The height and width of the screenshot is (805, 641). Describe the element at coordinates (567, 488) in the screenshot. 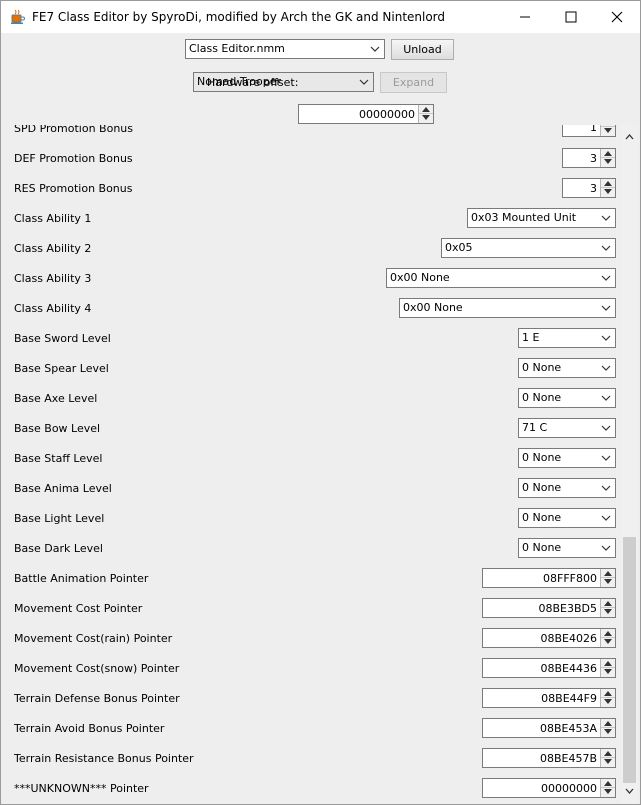

I see `base-anima-level-select: 0 None` at that location.